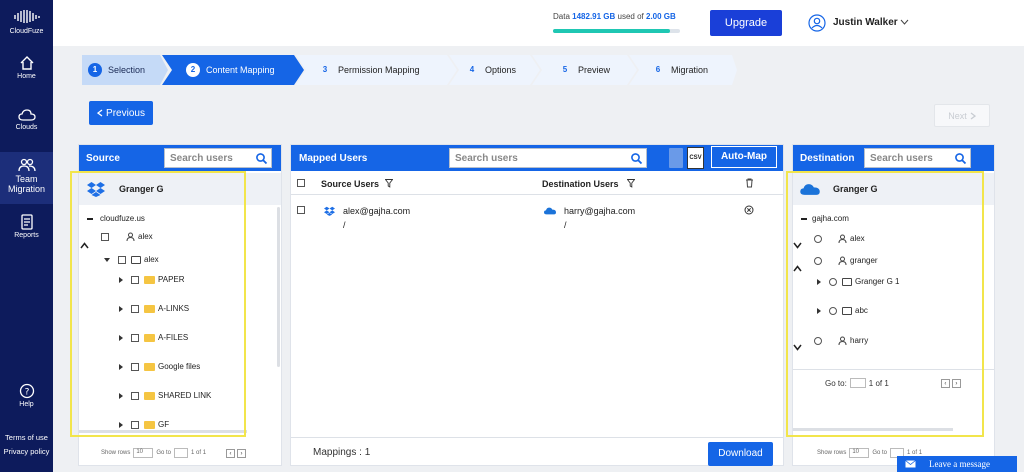  Describe the element at coordinates (26, 437) in the screenshot. I see `terms-link: Terms of use` at that location.